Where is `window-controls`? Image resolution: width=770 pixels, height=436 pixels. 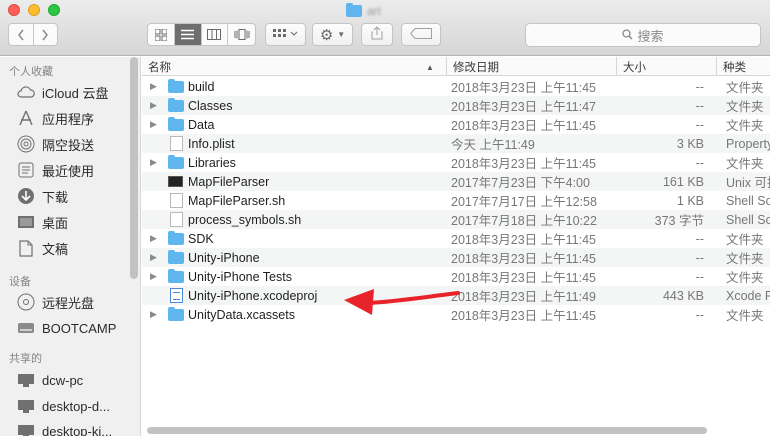
window-controls is located at coordinates (34, 10).